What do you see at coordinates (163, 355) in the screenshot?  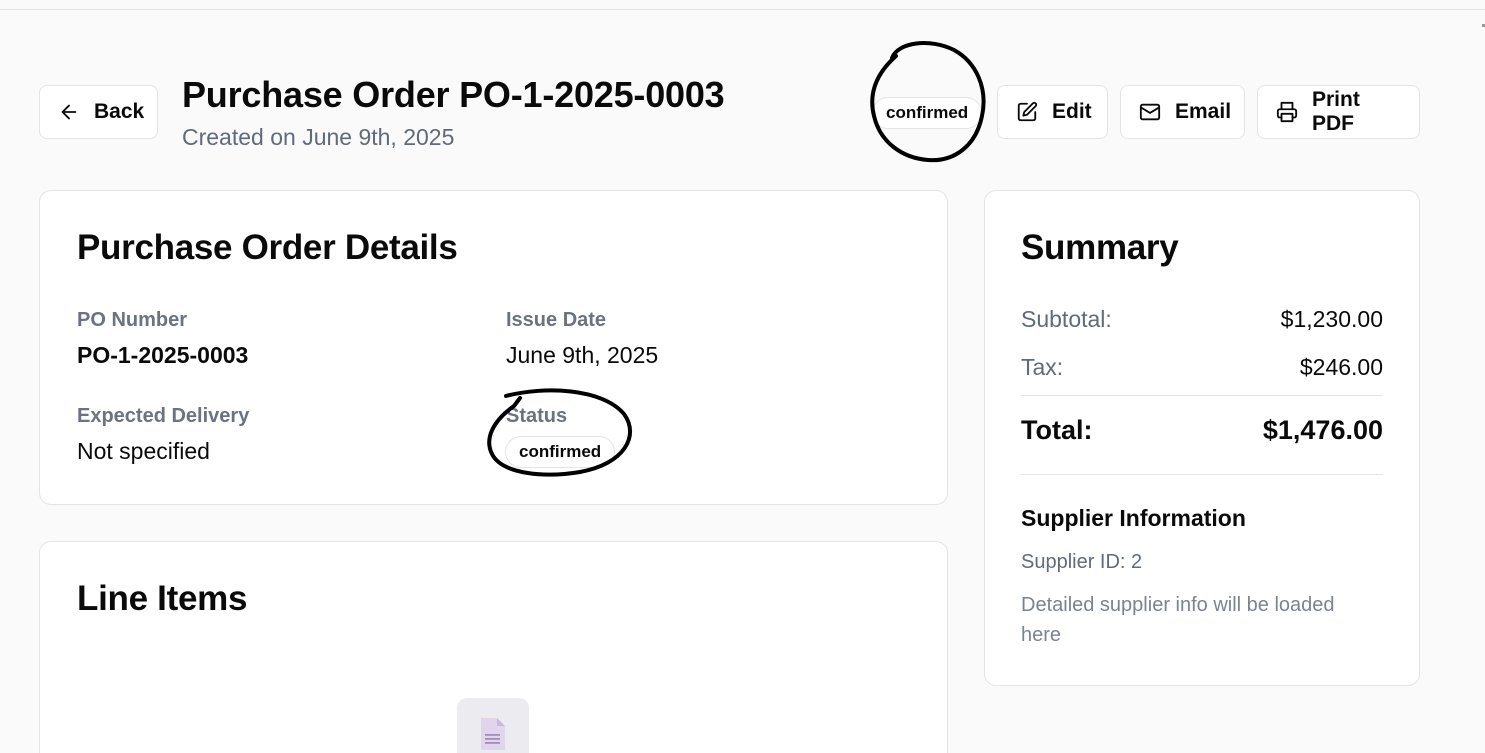 I see `po-number-value: PO-1-2025-0003` at bounding box center [163, 355].